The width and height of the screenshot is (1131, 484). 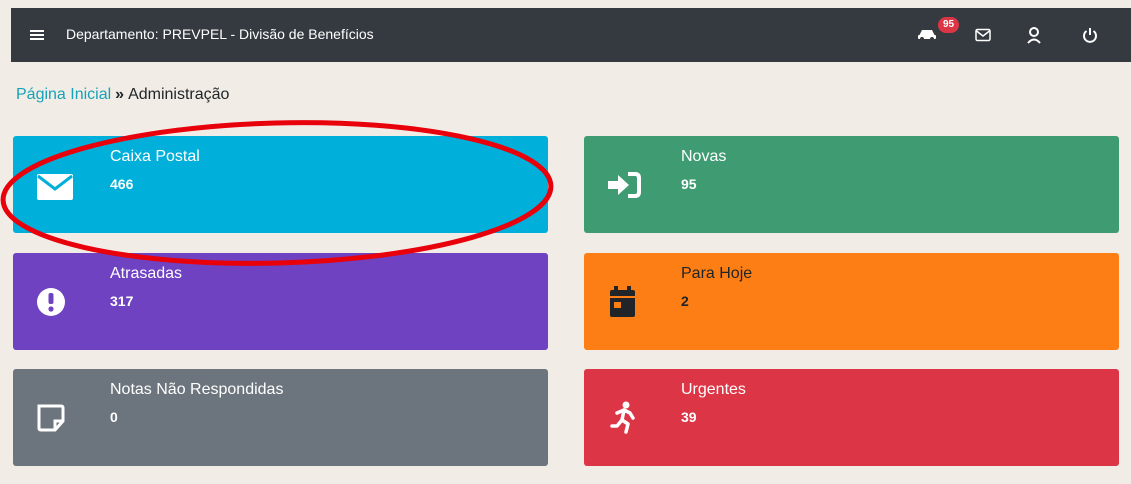 I want to click on exclamation-icon, so click(x=51, y=302).